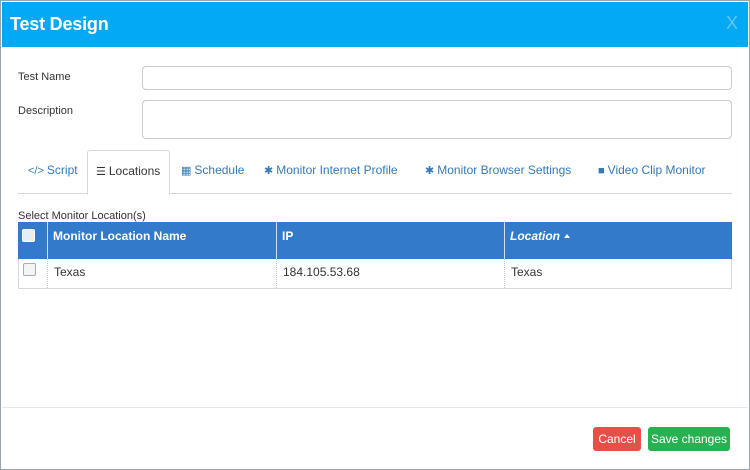  Describe the element at coordinates (46, 111) in the screenshot. I see `description-label: Description` at that location.